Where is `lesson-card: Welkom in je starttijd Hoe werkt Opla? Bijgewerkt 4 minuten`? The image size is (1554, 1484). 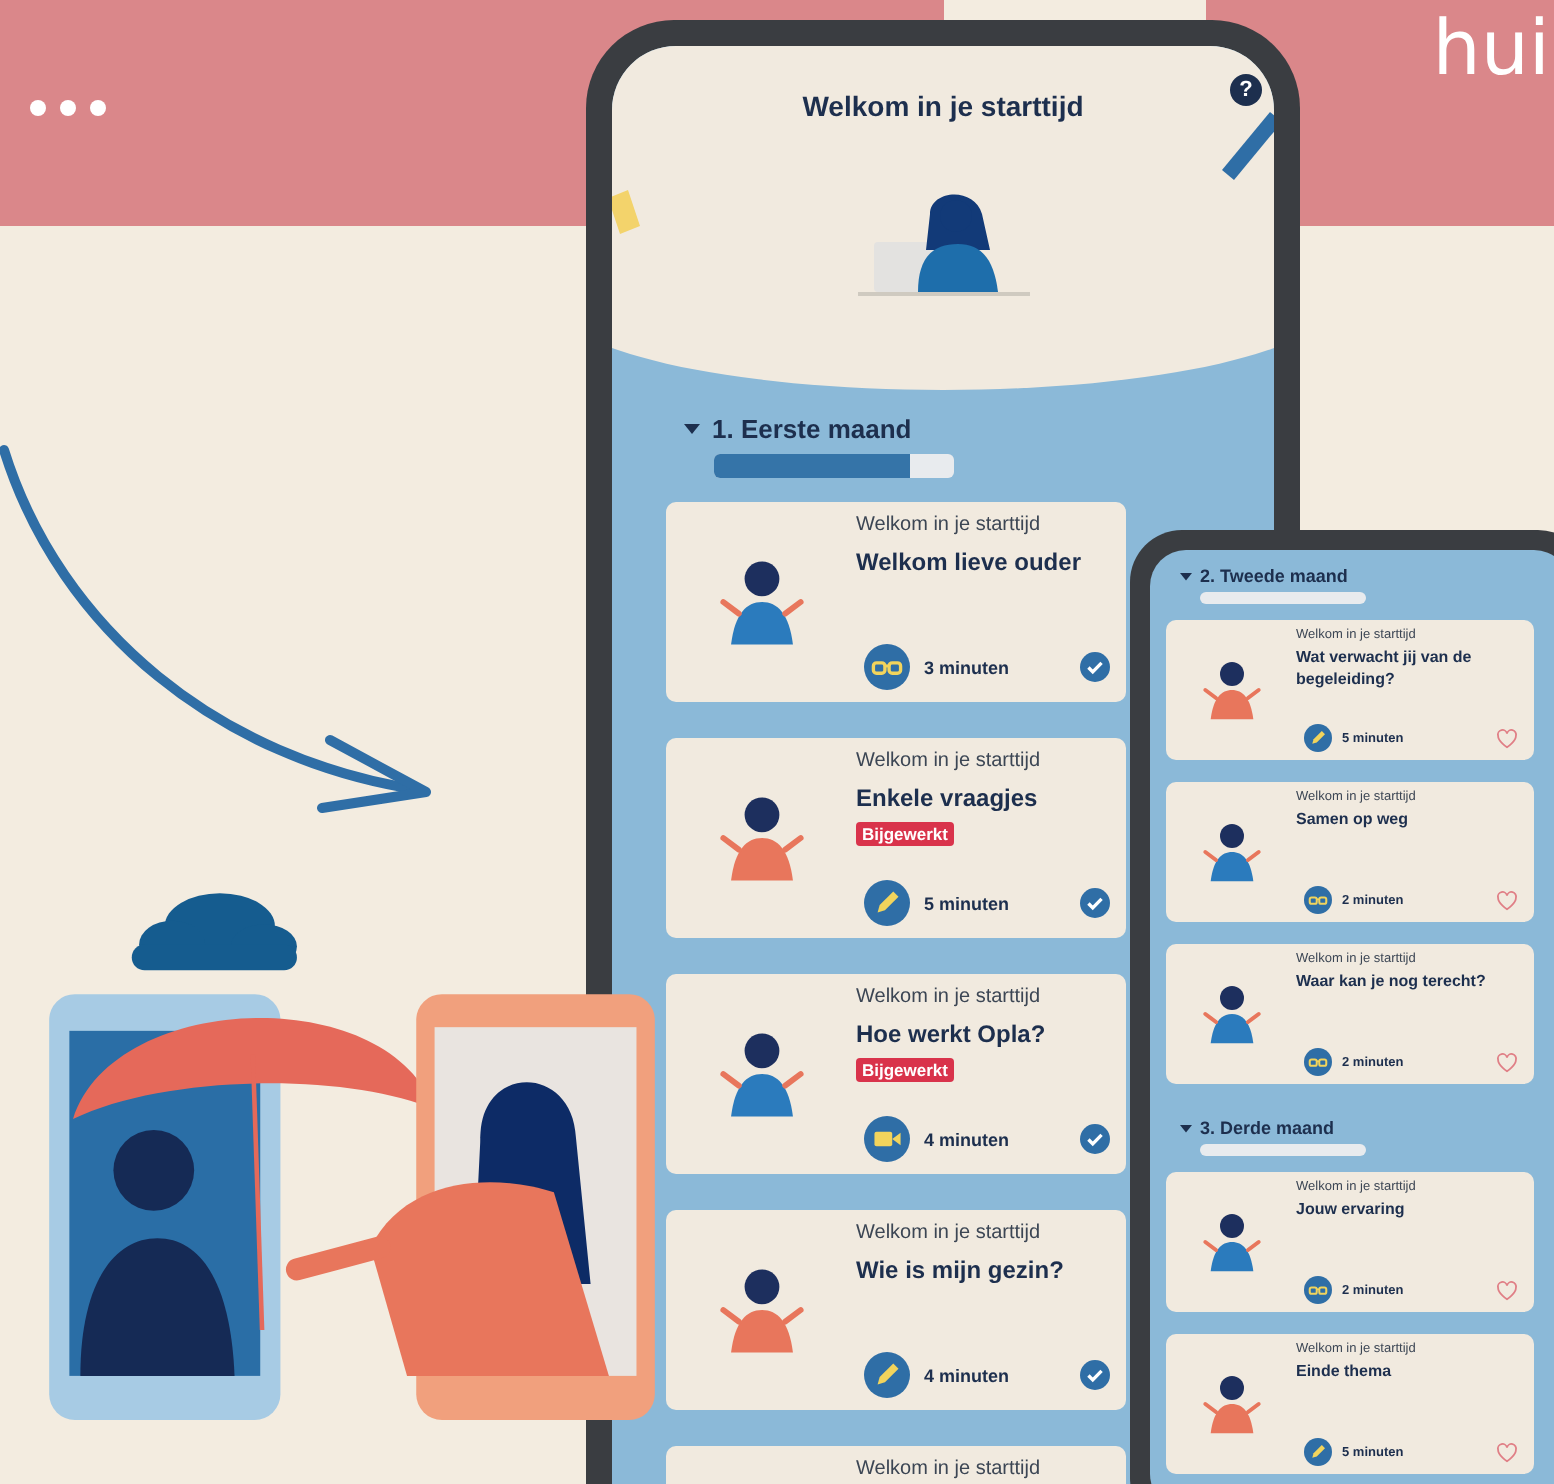 lesson-card: Welkom in je starttijd Hoe werkt Opla? Bijgewerkt 4 minuten is located at coordinates (896, 1074).